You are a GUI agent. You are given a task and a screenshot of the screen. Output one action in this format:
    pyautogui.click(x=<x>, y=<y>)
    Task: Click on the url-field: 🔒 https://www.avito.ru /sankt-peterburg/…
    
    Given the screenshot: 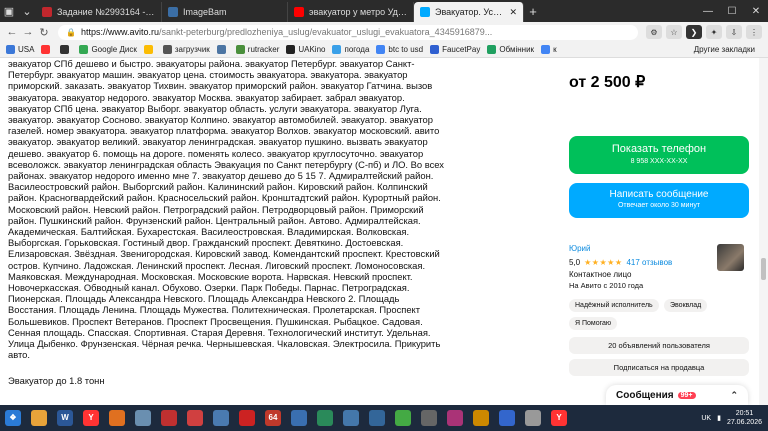 What is the action you would take?
    pyautogui.click(x=348, y=32)
    